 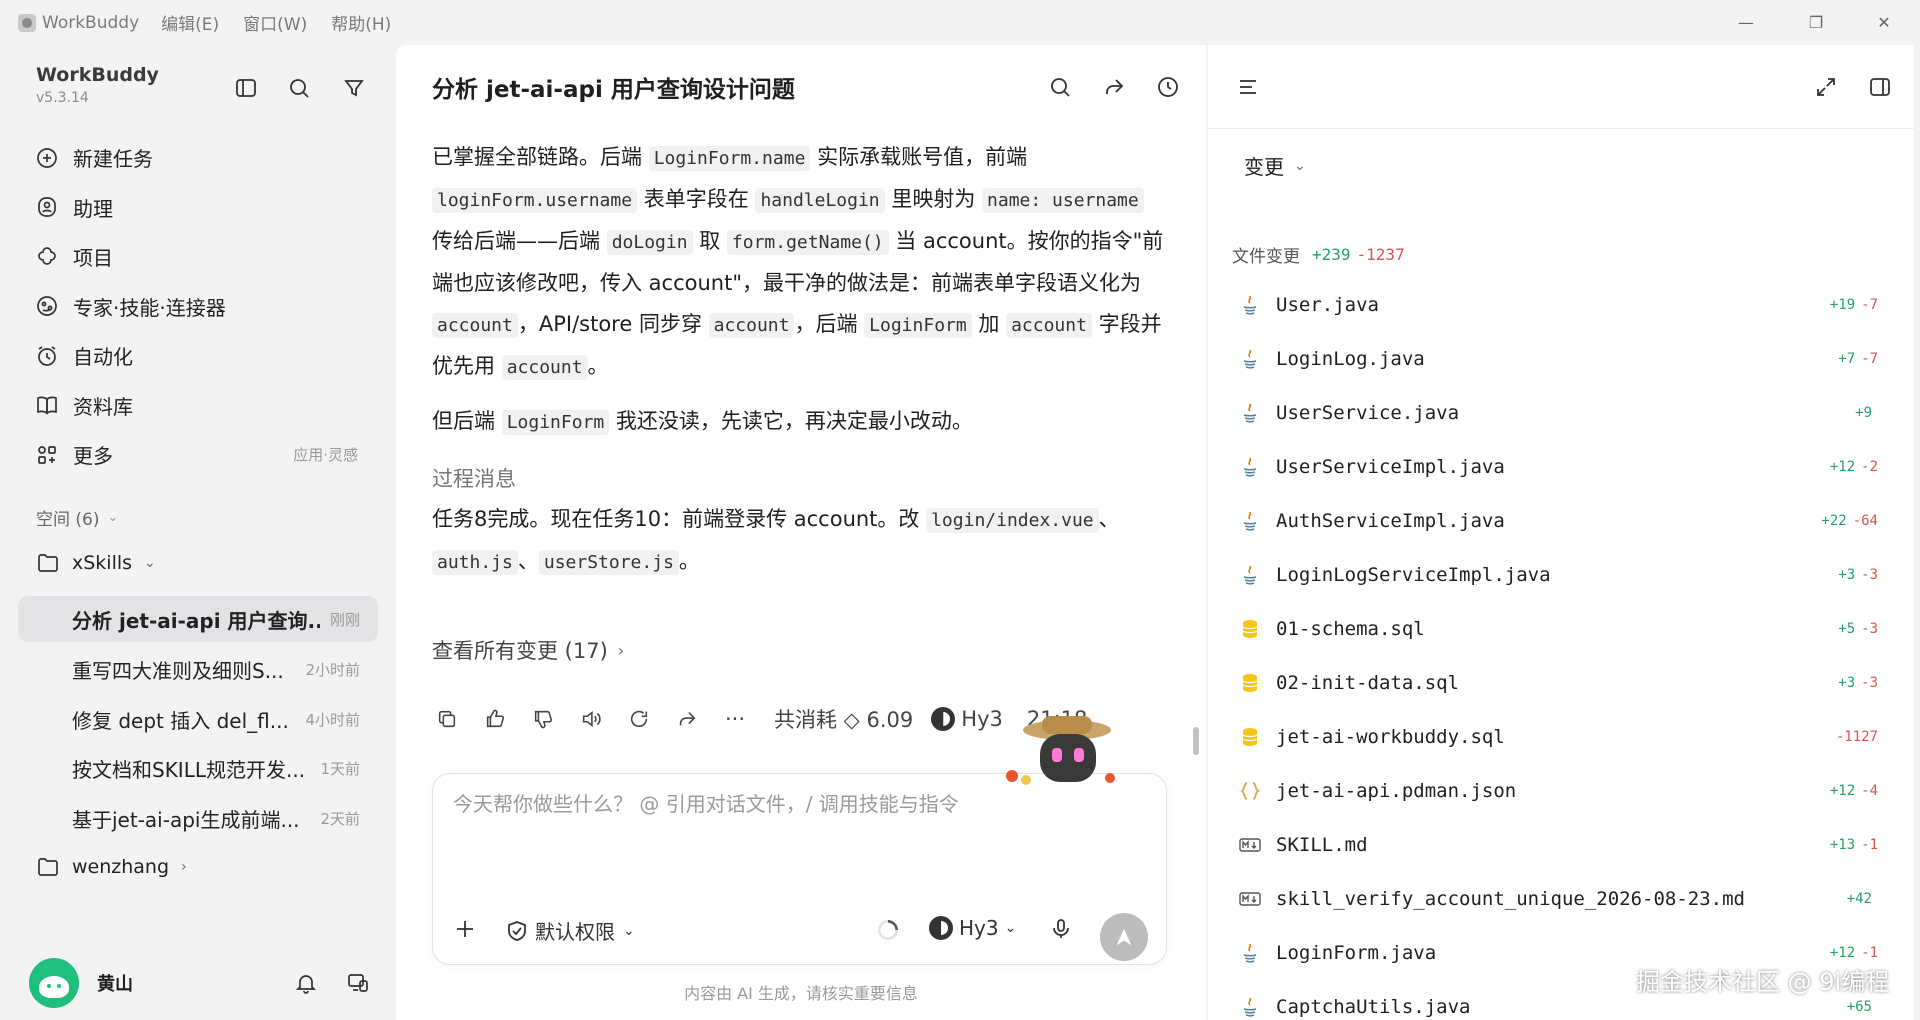 I want to click on dislike-button, so click(x=543, y=719).